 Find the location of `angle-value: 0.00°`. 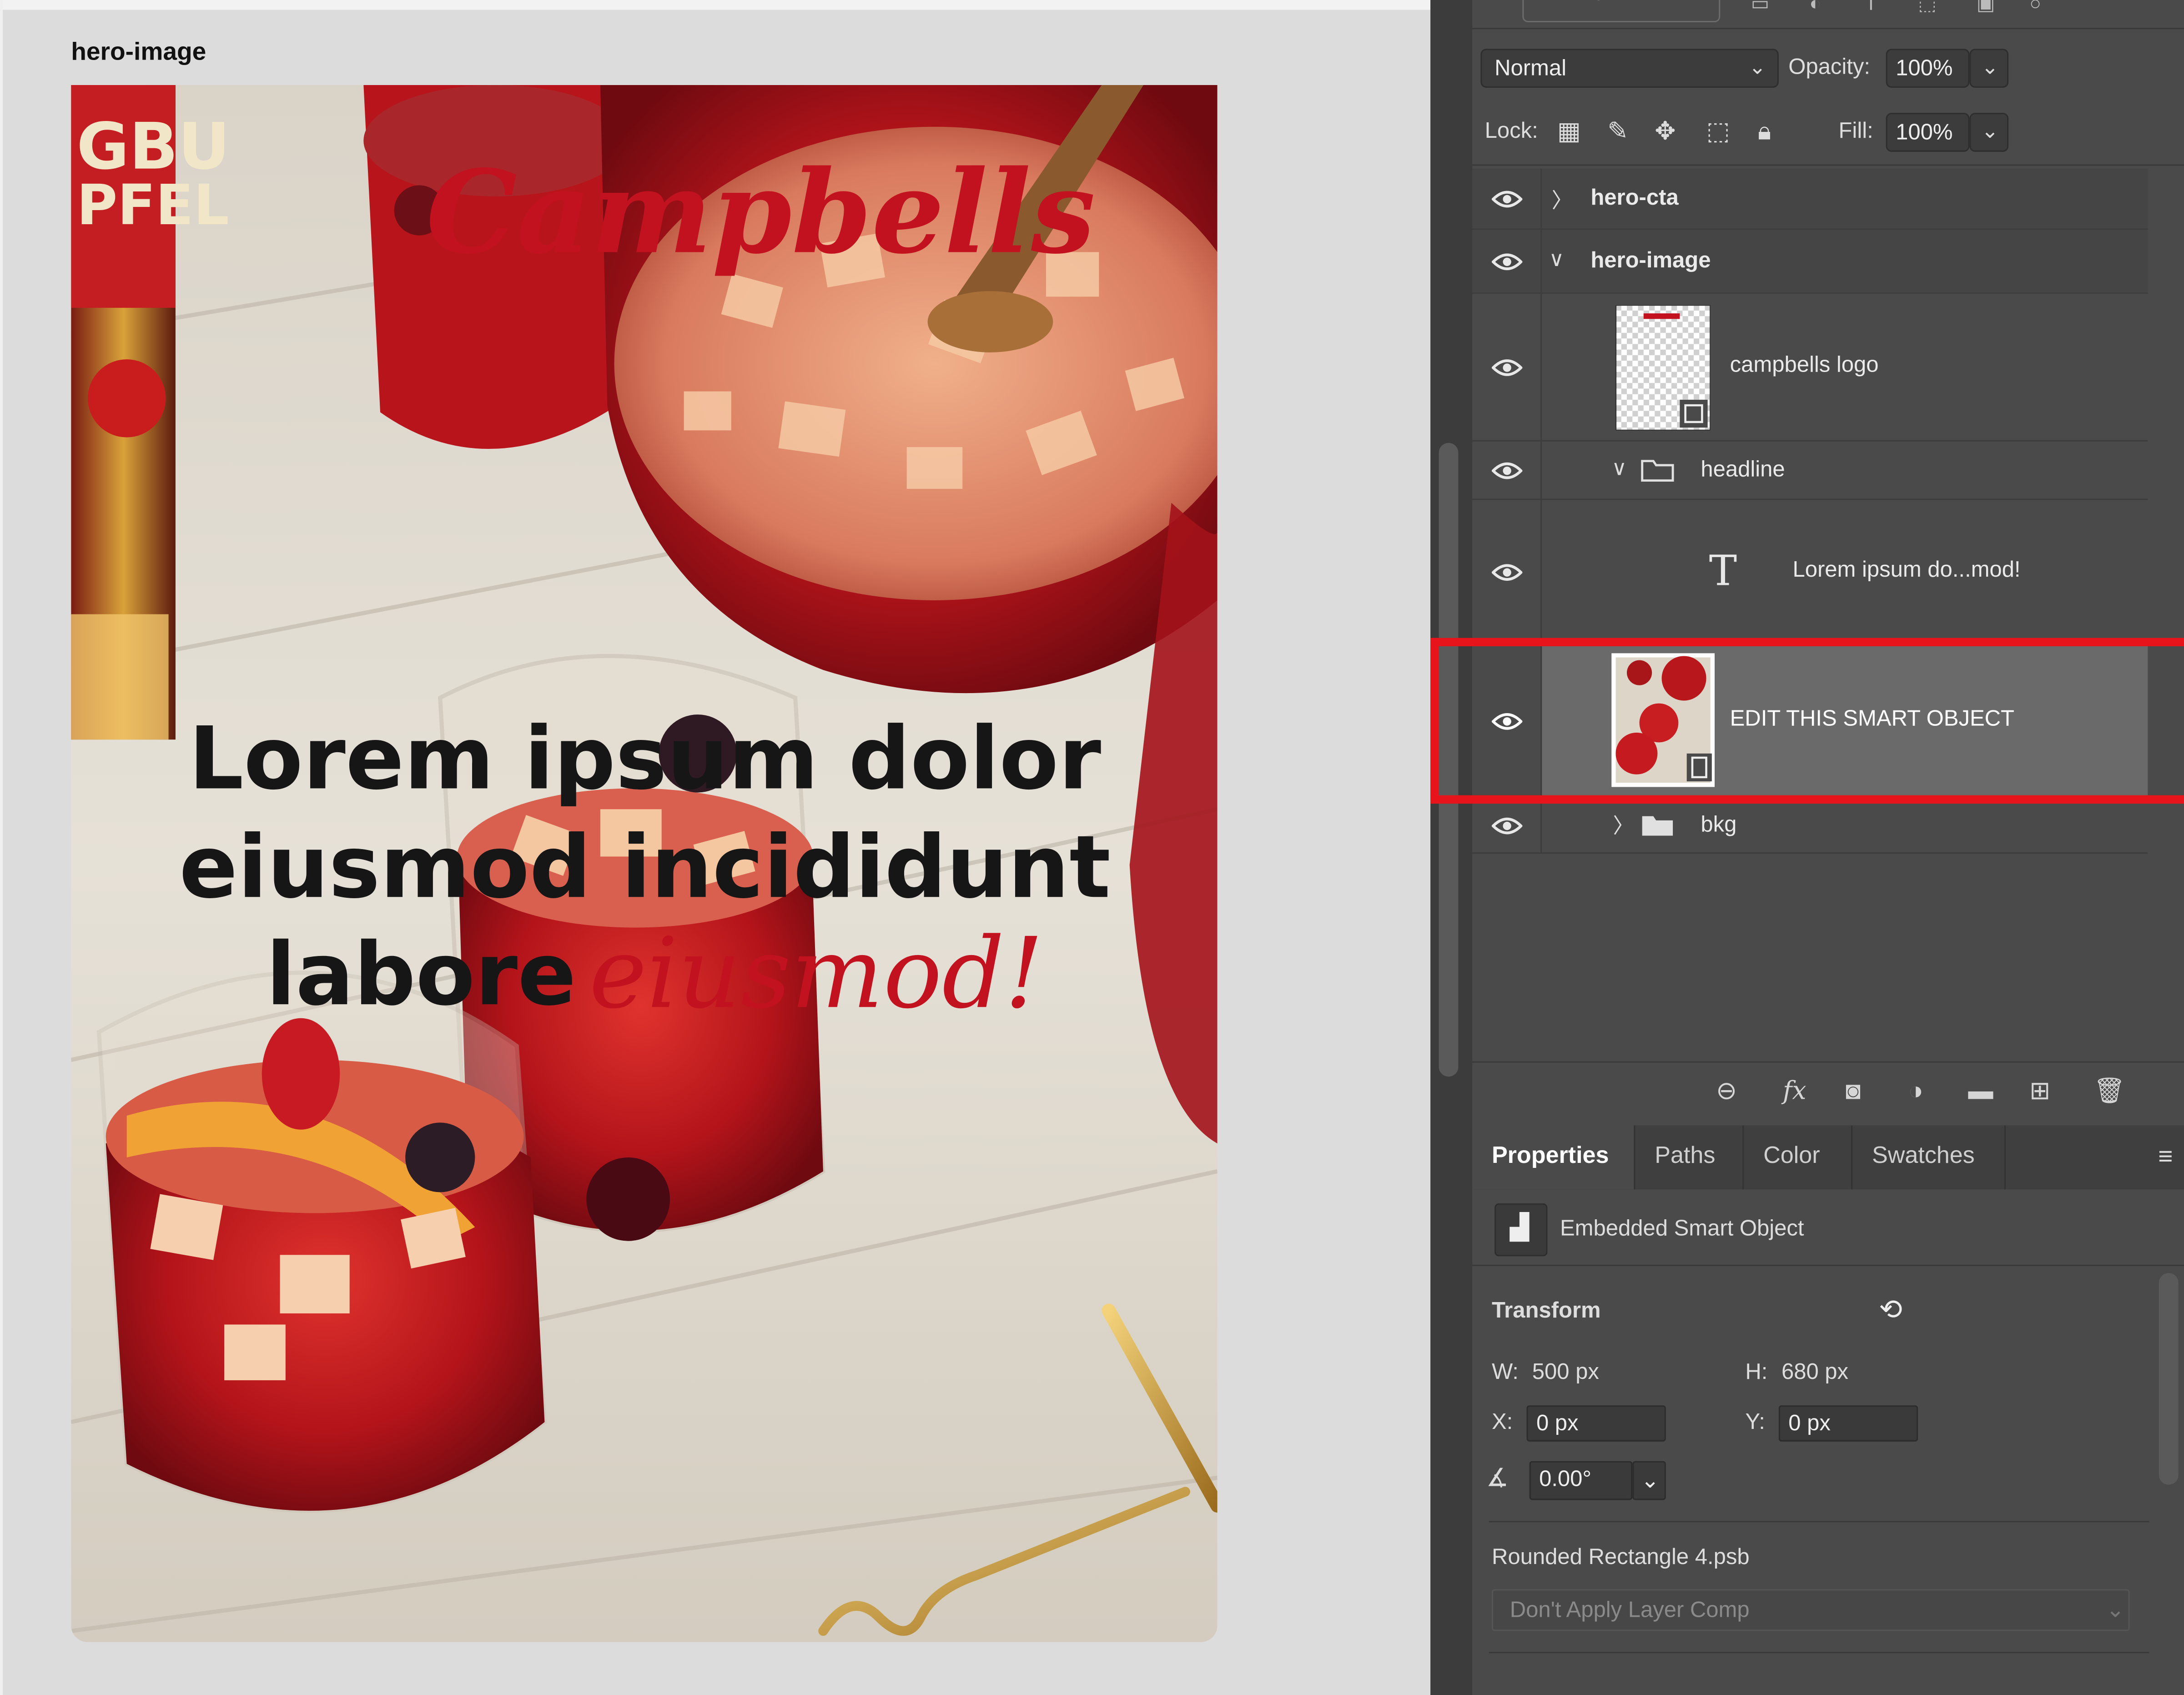

angle-value: 0.00° is located at coordinates (1566, 1480).